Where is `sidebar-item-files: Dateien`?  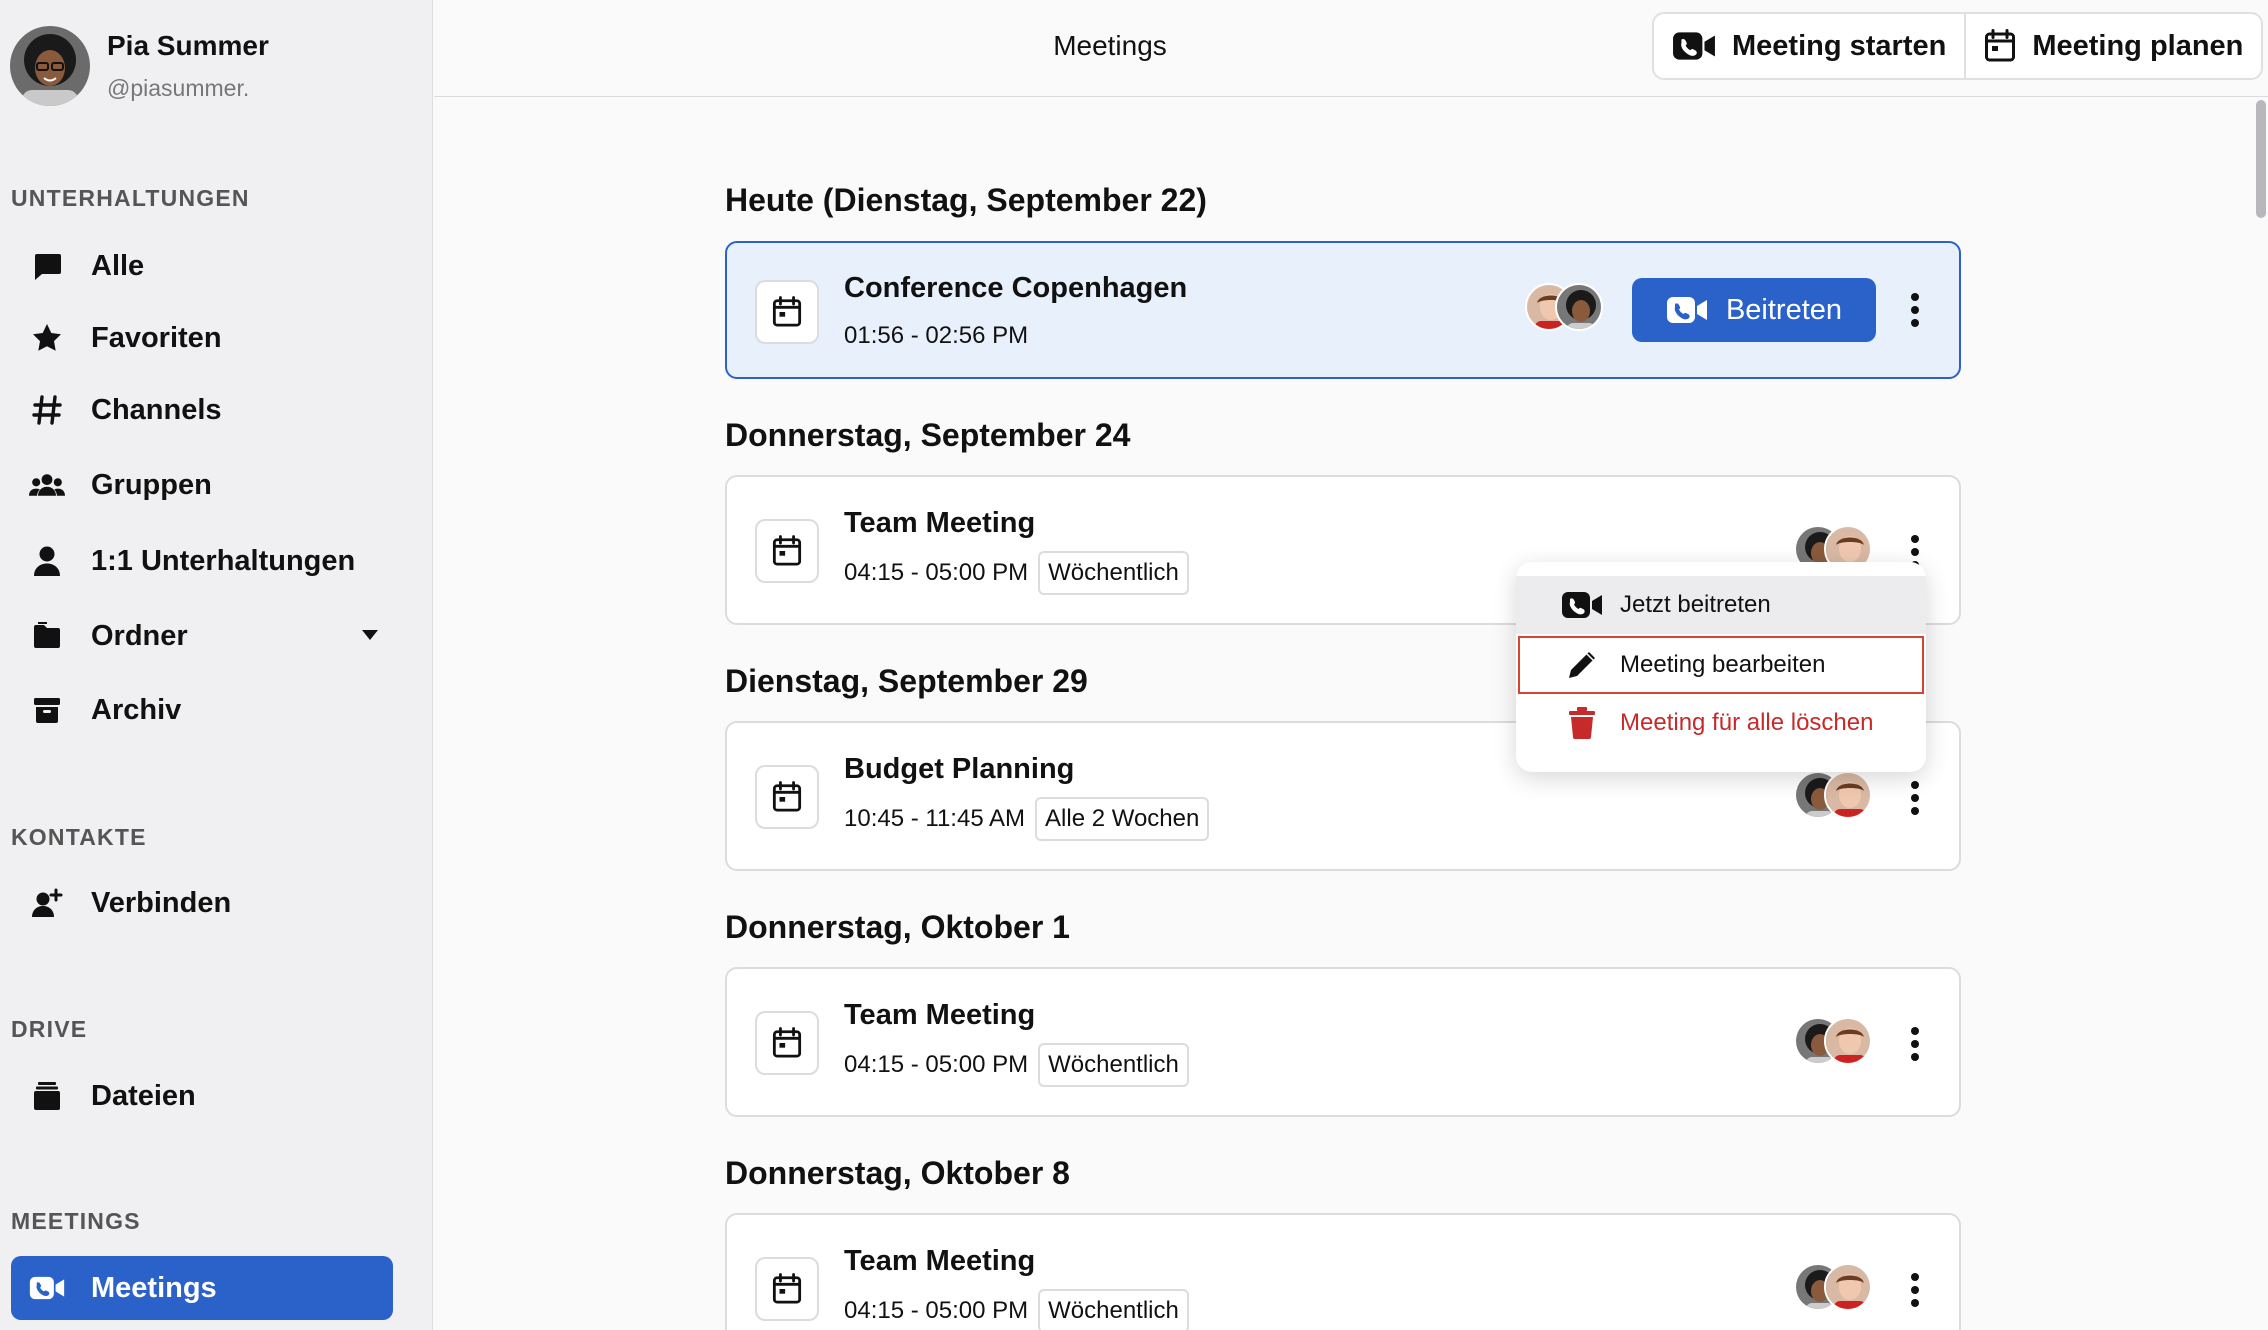 sidebar-item-files: Dateien is located at coordinates (202, 1096).